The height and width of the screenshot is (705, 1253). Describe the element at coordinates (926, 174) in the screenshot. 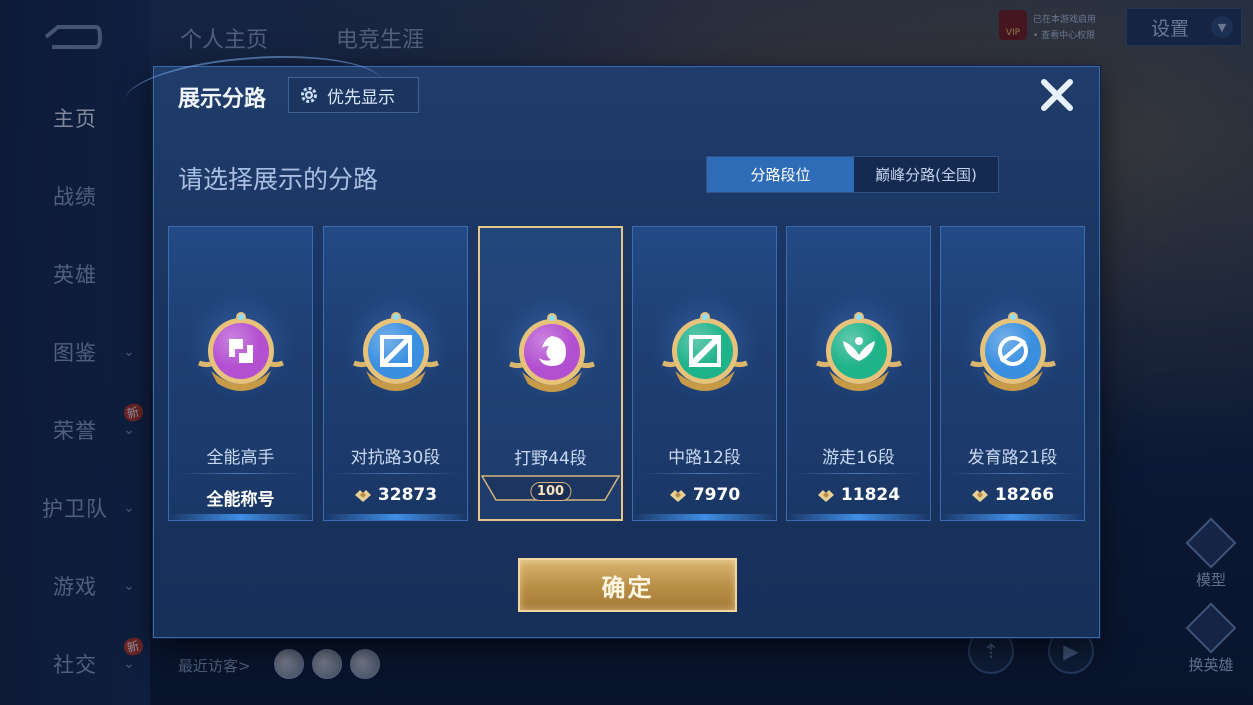

I see `tab-peak-lane: 巅峰分路(全国)` at that location.